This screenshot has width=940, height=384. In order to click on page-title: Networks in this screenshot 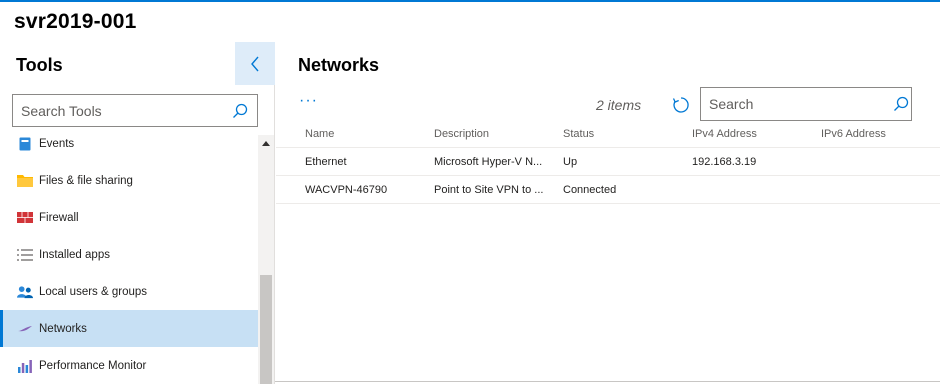, I will do `click(339, 65)`.